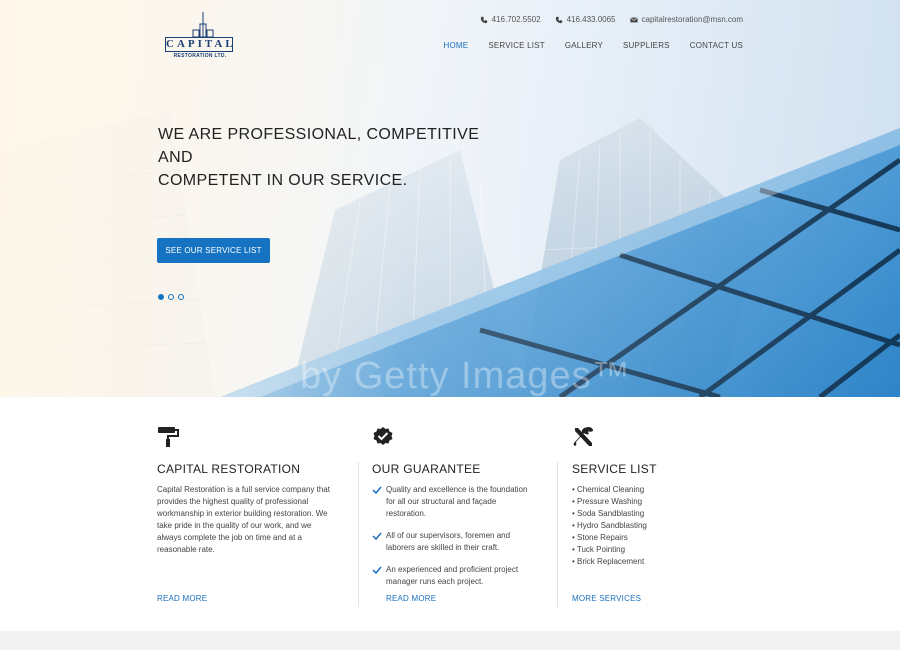 Image resolution: width=900 pixels, height=650 pixels. Describe the element at coordinates (516, 19) in the screenshot. I see `phone-1-text: 416.702.5502` at that location.